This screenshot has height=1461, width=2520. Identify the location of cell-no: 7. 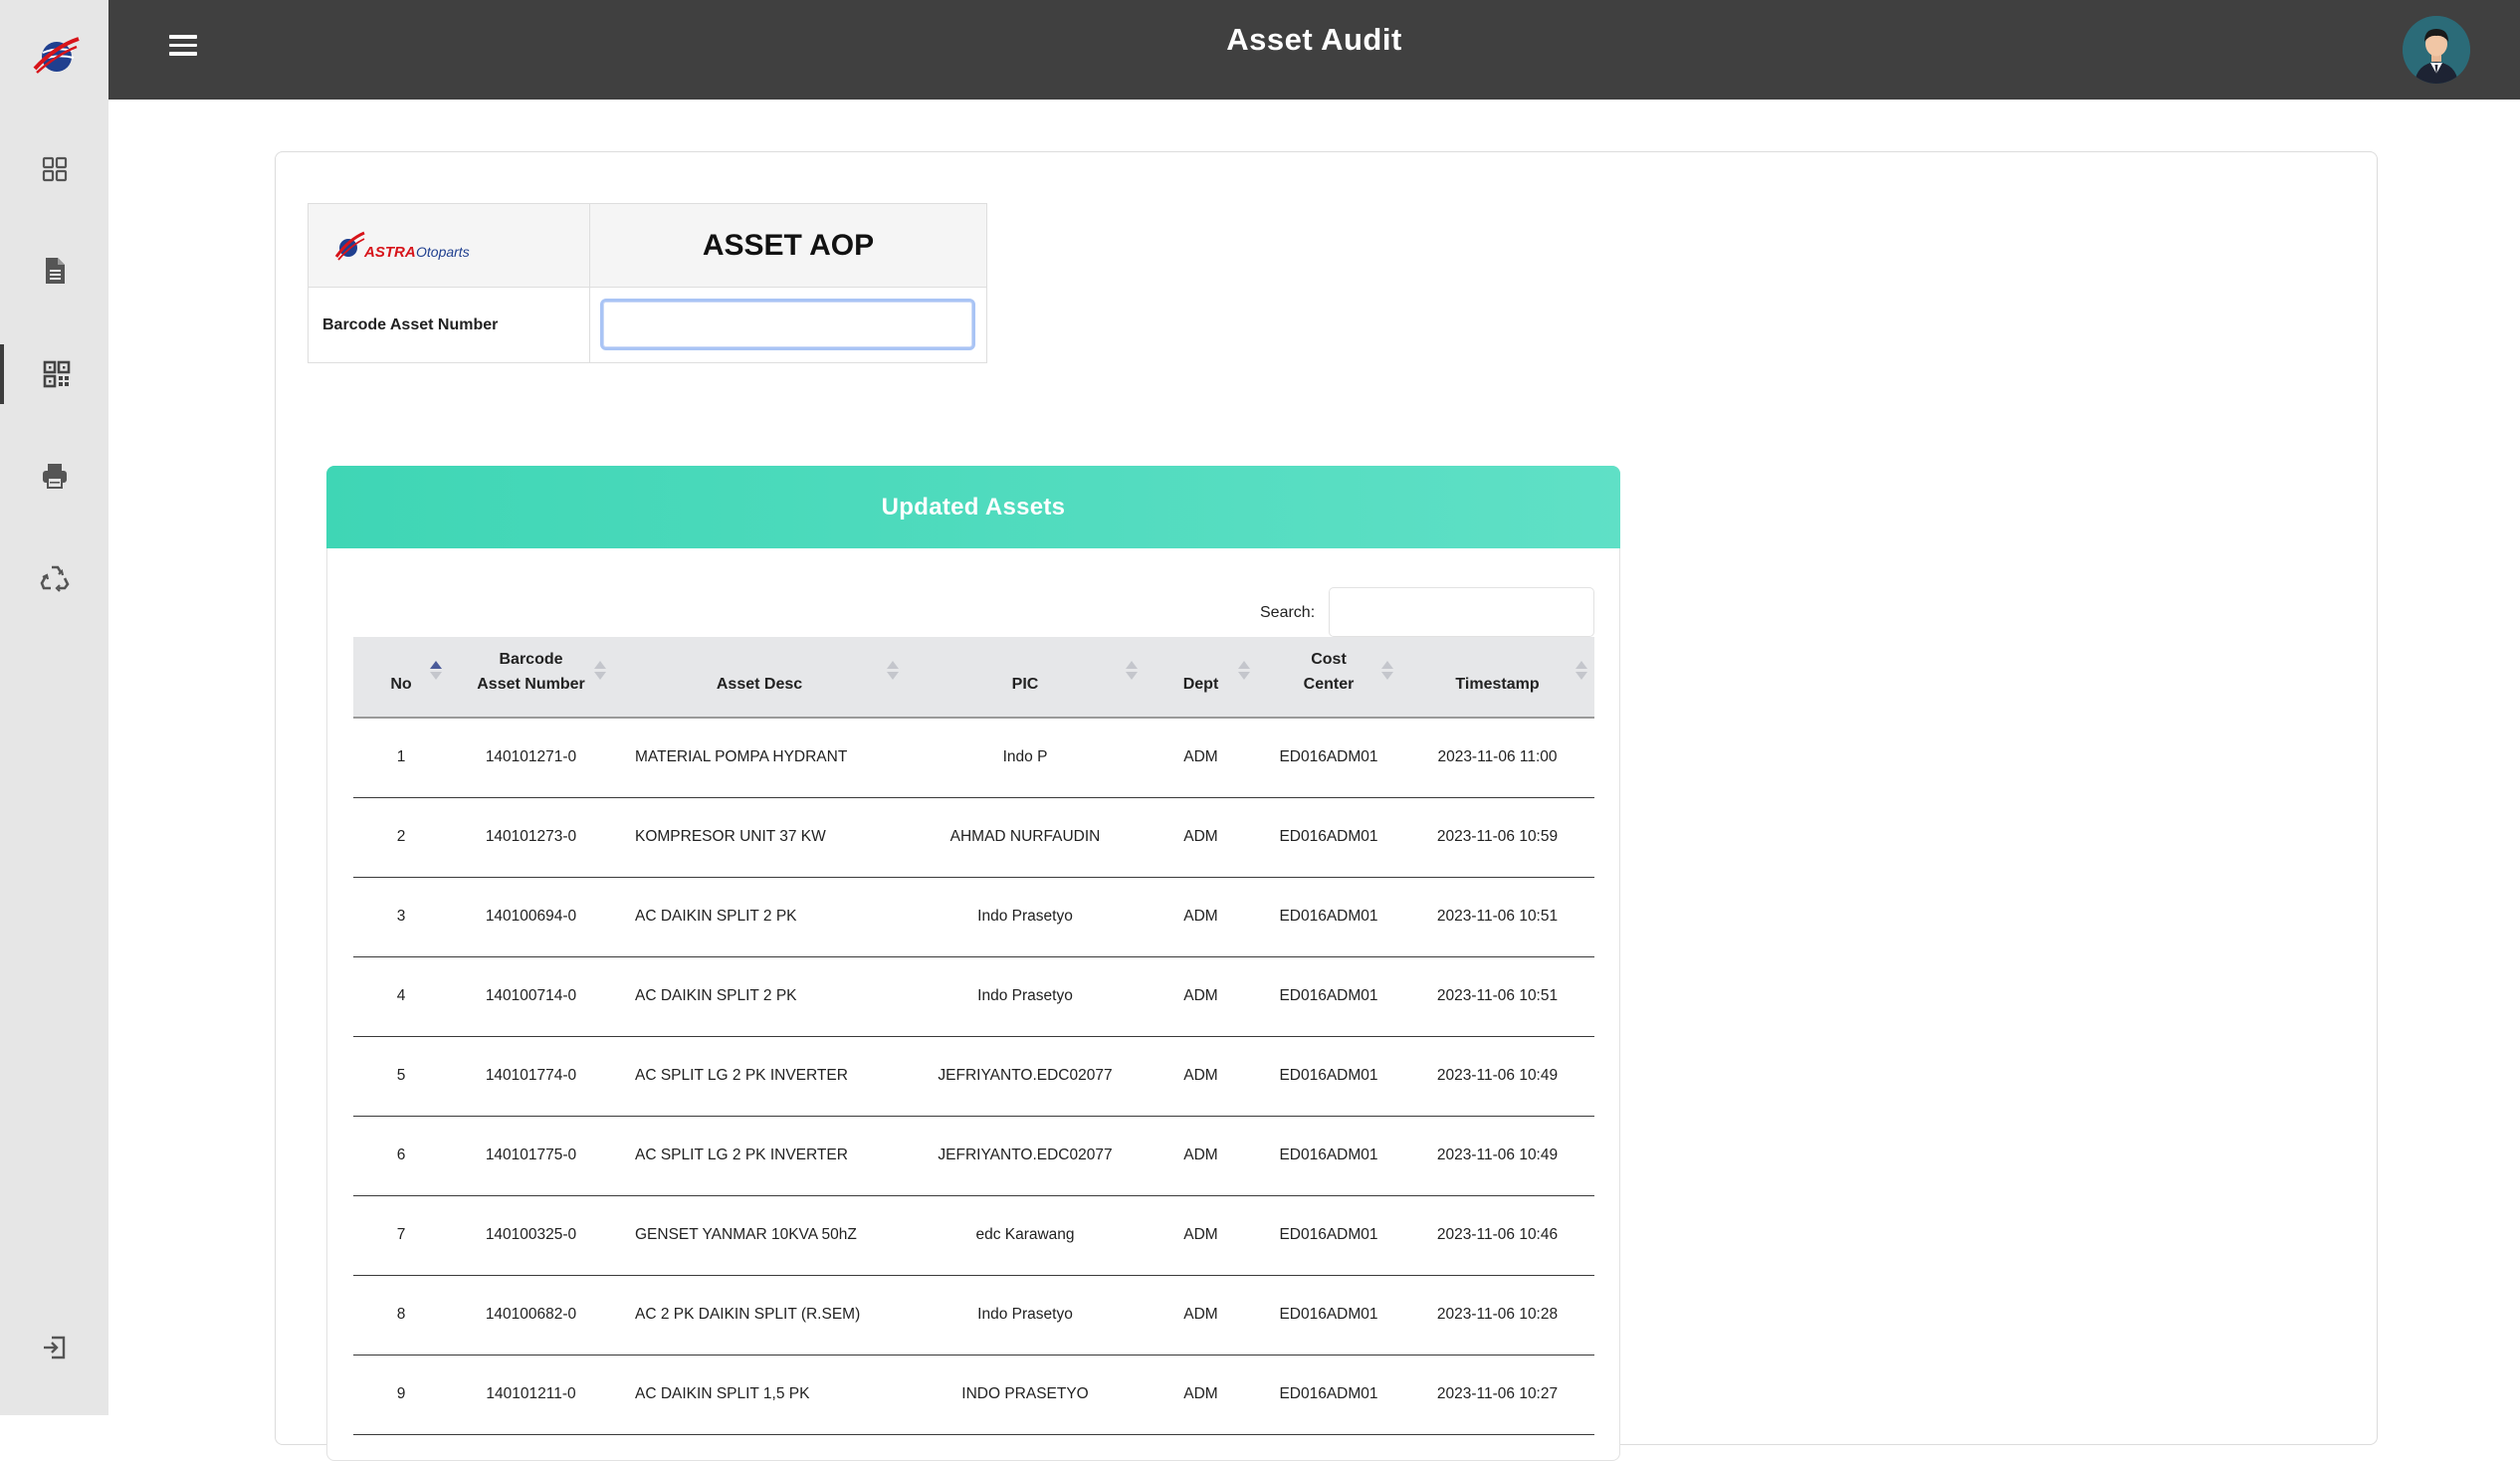
(401, 1235).